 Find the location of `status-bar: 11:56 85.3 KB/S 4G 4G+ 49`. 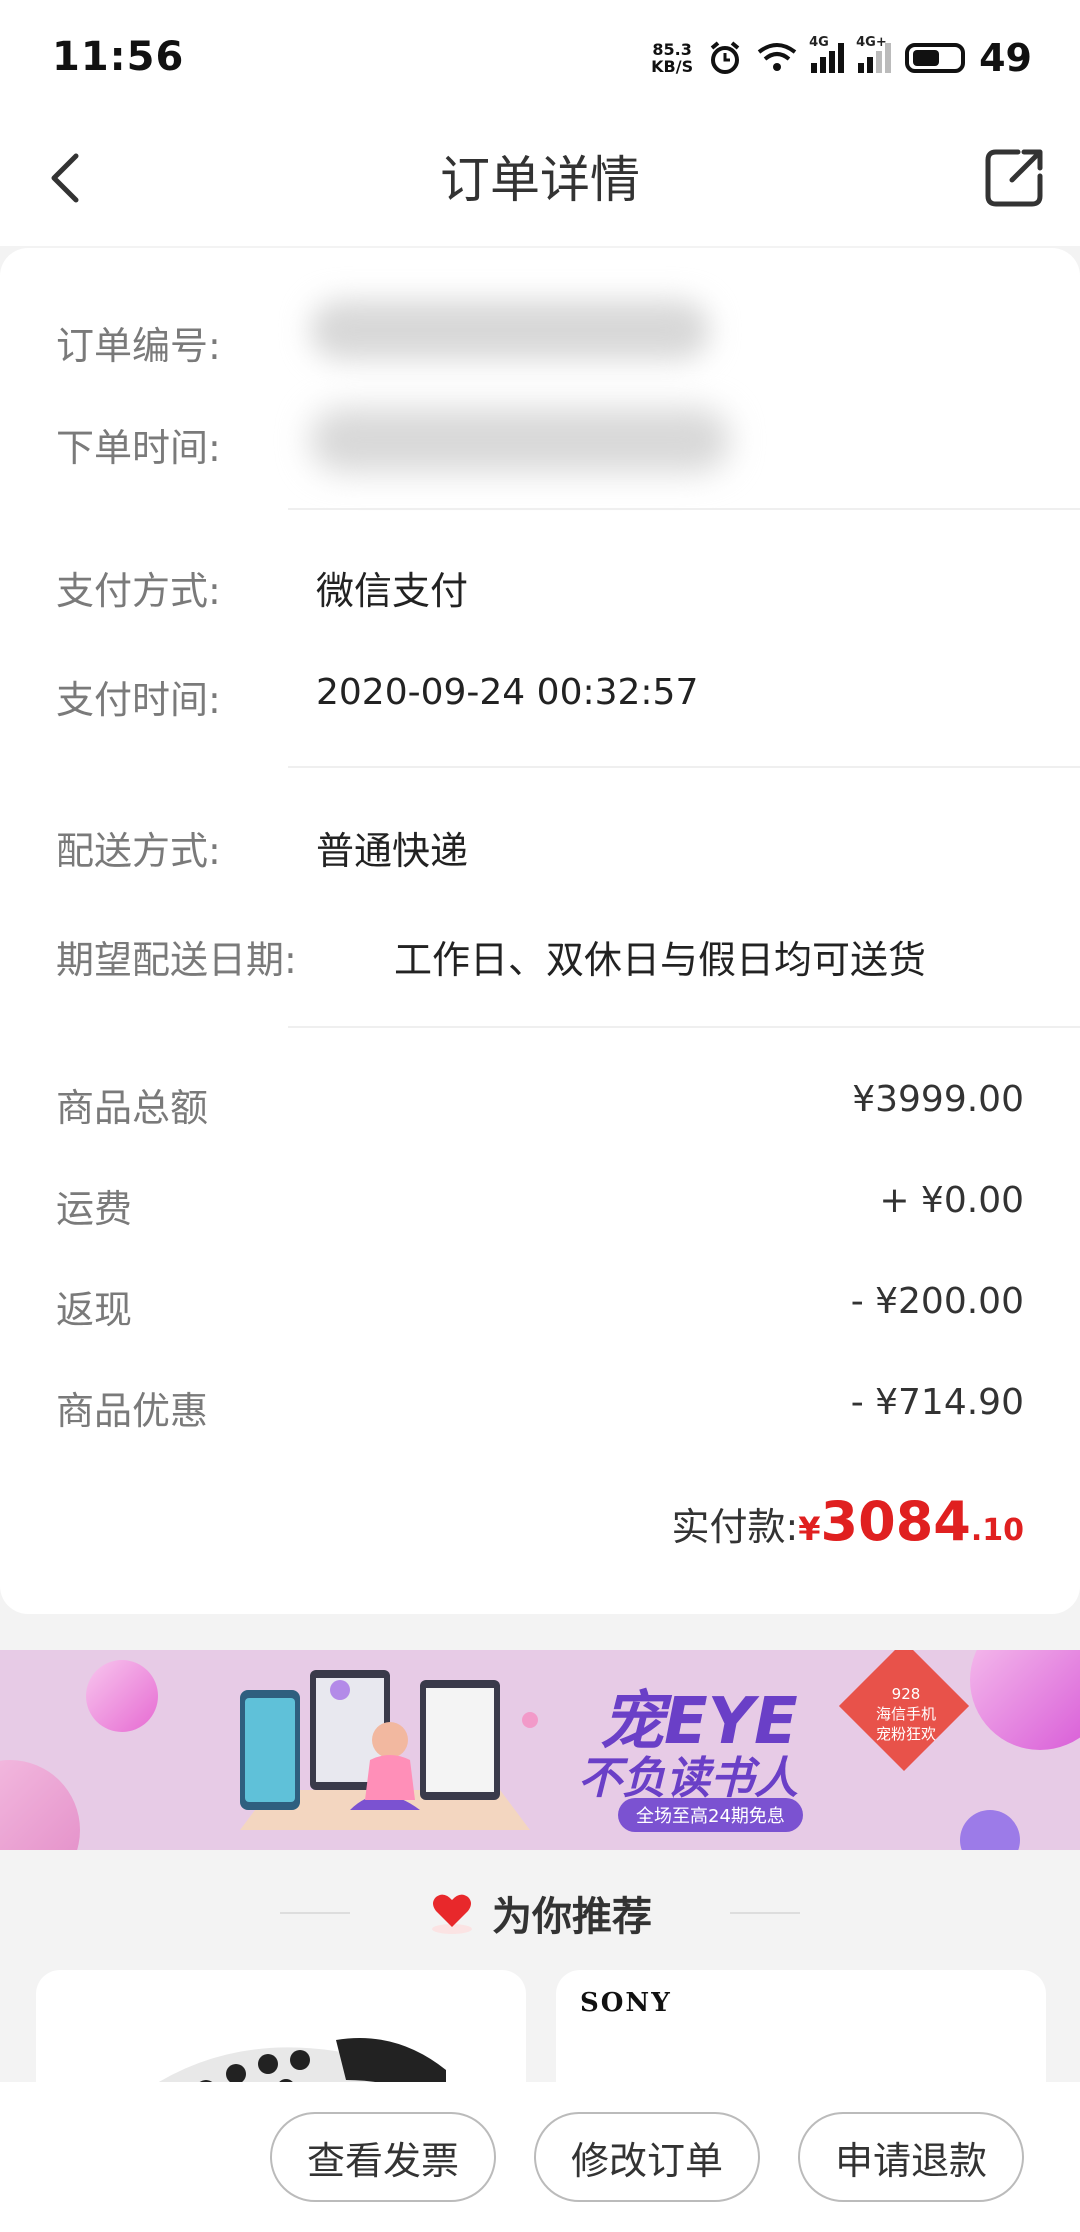

status-bar: 11:56 85.3 KB/S 4G 4G+ 49 is located at coordinates (540, 59).